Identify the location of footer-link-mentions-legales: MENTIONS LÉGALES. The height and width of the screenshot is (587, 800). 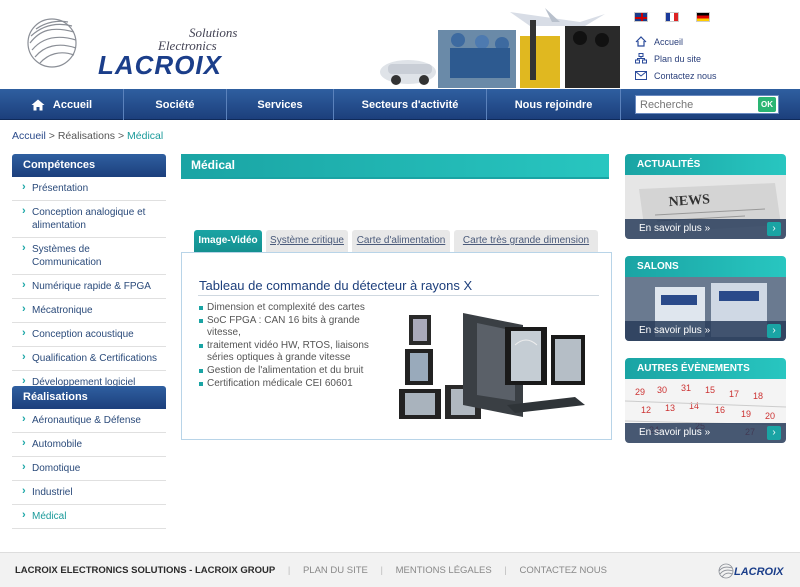
(444, 570).